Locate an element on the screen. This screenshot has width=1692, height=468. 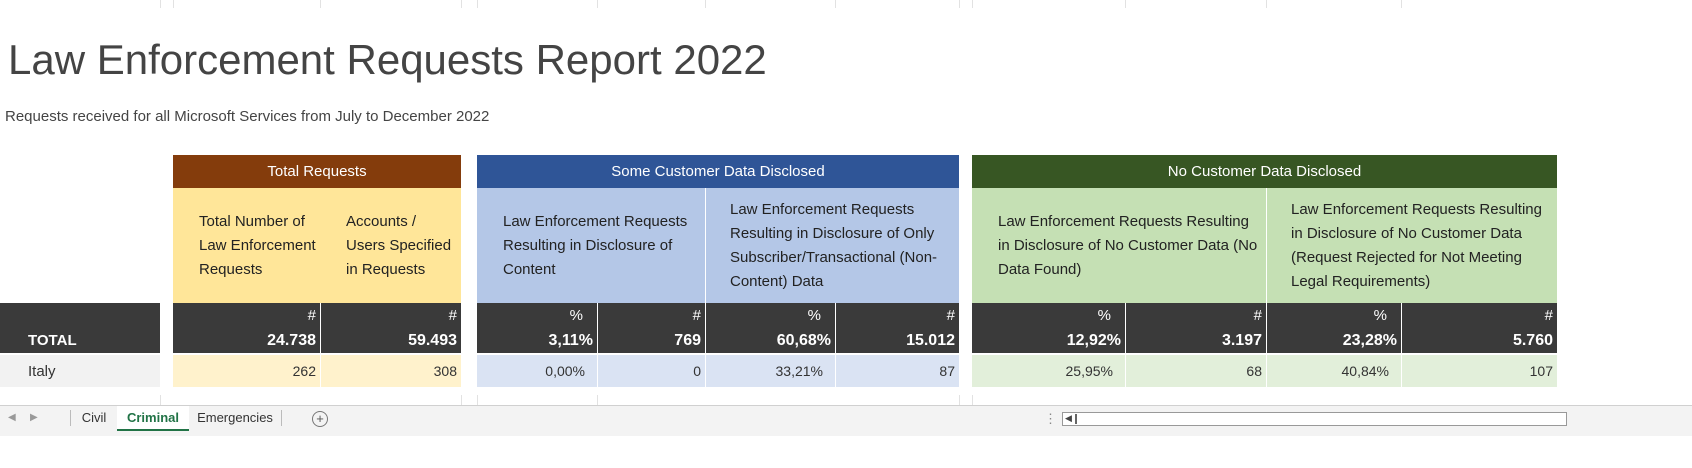
italy-accounts: 308 is located at coordinates (391, 371).